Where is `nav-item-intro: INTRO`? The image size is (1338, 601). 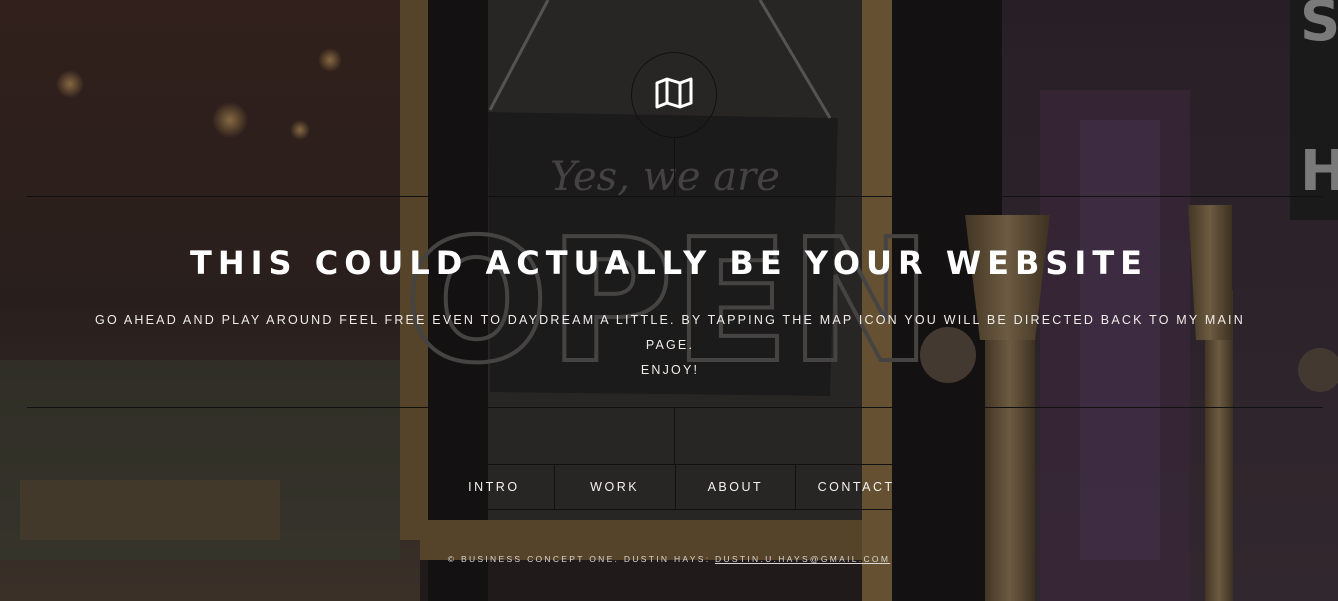
nav-item-intro: INTRO is located at coordinates (494, 487).